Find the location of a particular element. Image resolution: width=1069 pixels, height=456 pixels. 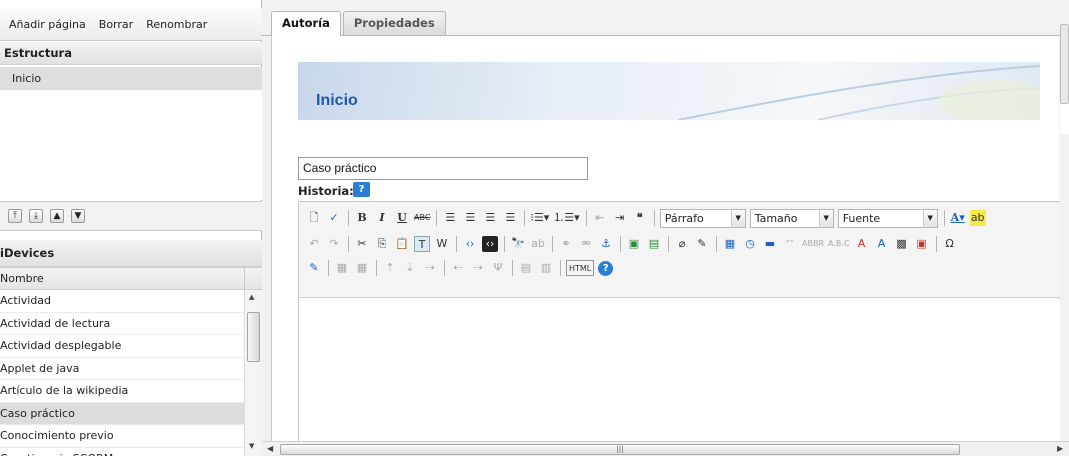

cleanup-icon: ⌀ is located at coordinates (682, 244).